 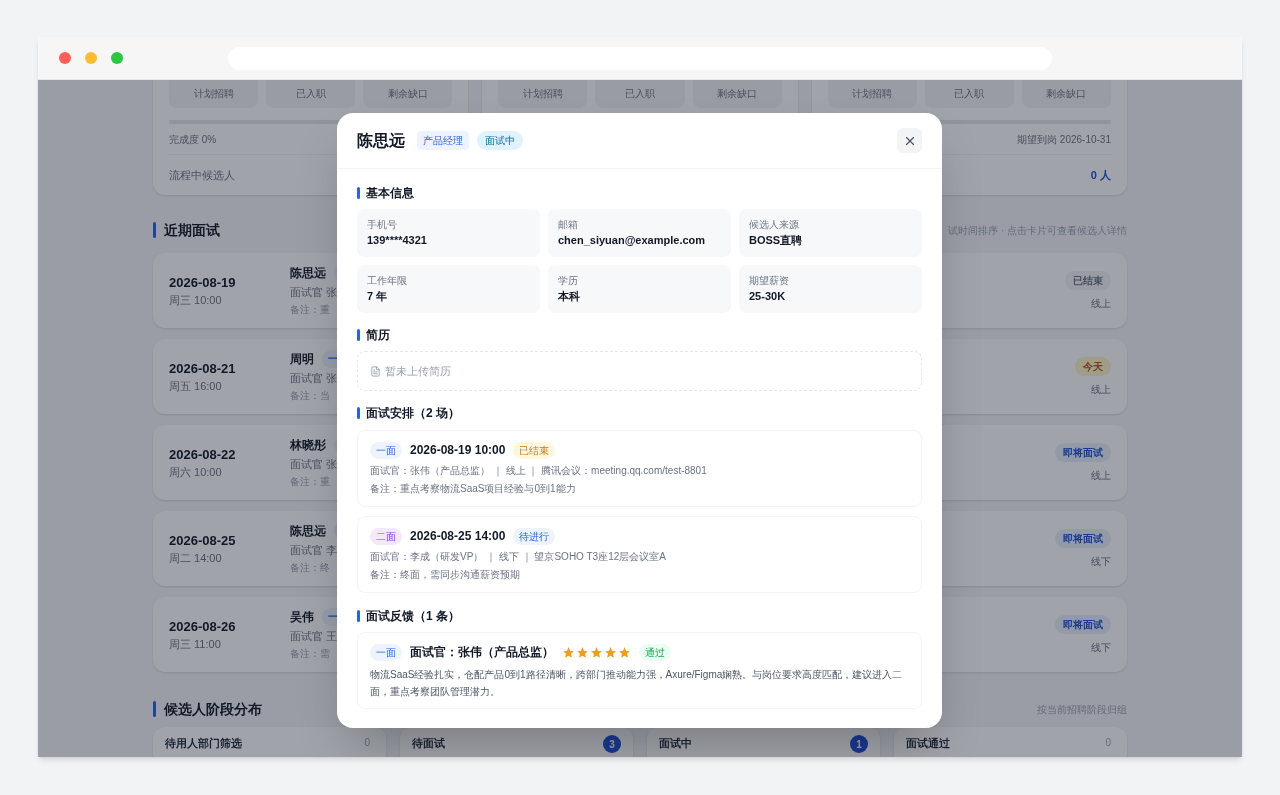 I want to click on status-tag: 今天, so click(x=1093, y=366).